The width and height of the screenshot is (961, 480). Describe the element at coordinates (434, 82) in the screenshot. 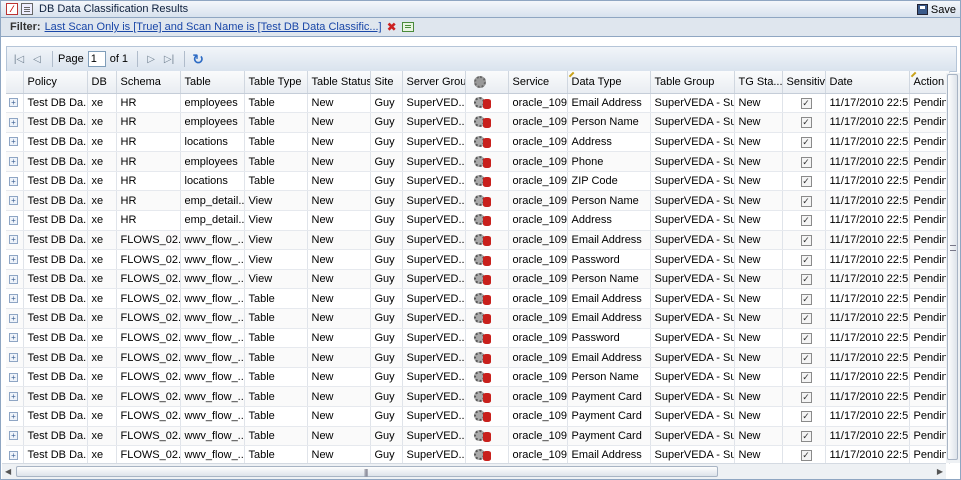

I see `column-header-server-group: Server Group` at that location.